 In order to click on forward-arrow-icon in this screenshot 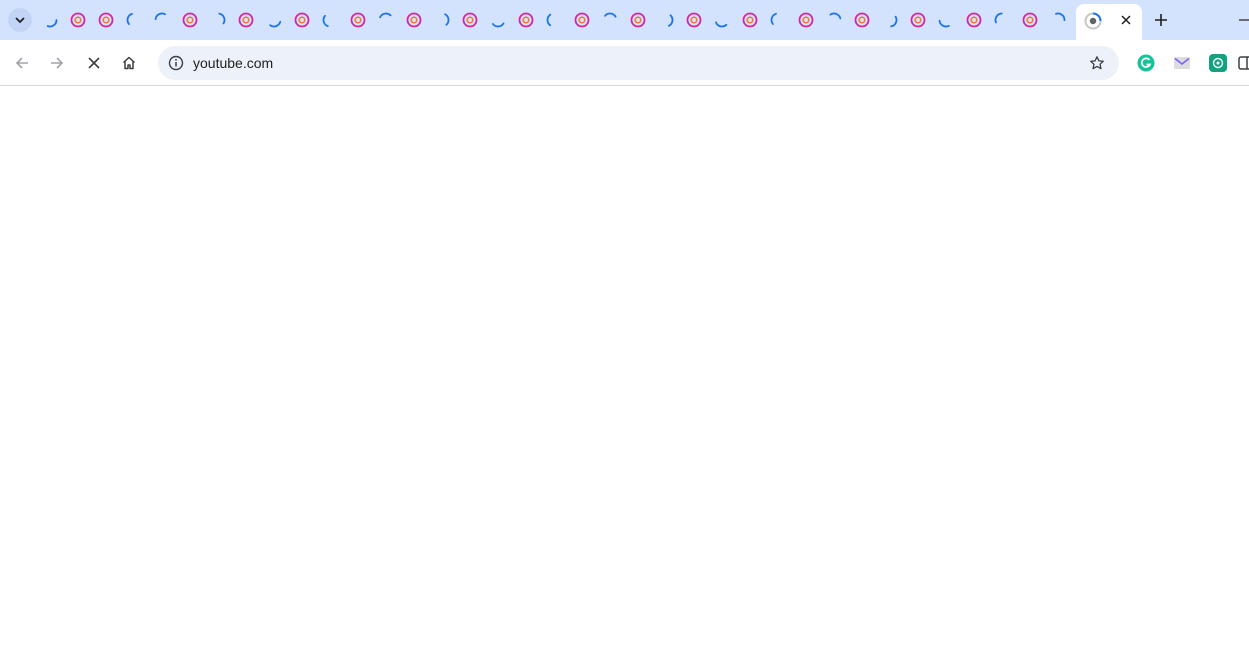, I will do `click(57, 63)`.